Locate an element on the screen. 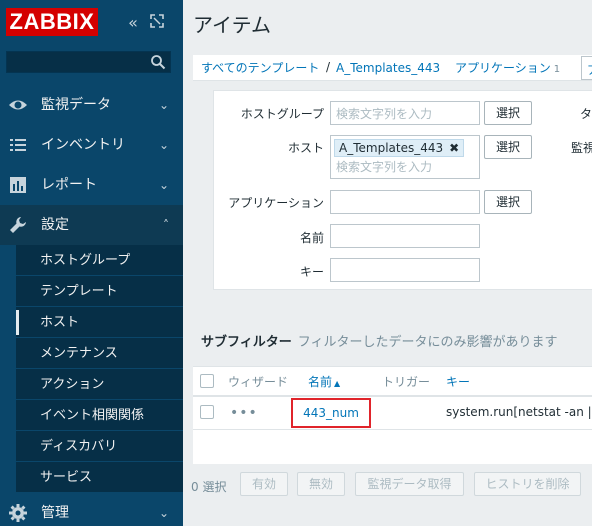 This screenshot has height=526, width=592. logo-row: ZABBIX « is located at coordinates (91, 23).